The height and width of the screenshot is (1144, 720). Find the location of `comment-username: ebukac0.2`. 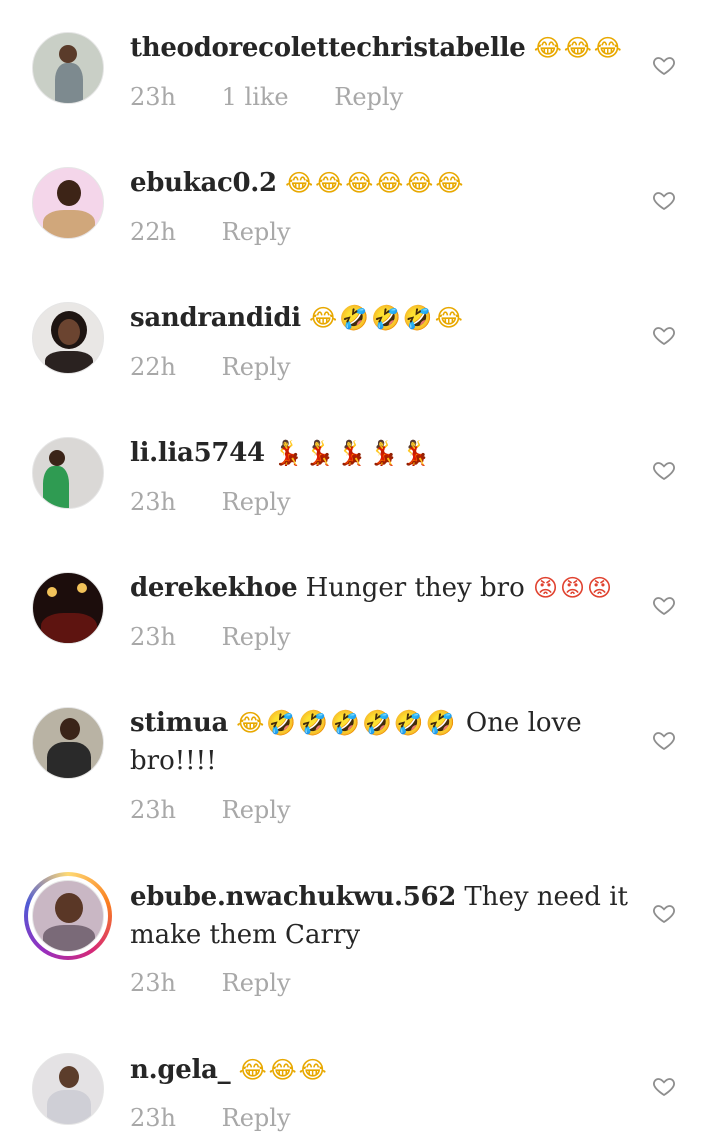

comment-username: ebukac0.2 is located at coordinates (203, 183).